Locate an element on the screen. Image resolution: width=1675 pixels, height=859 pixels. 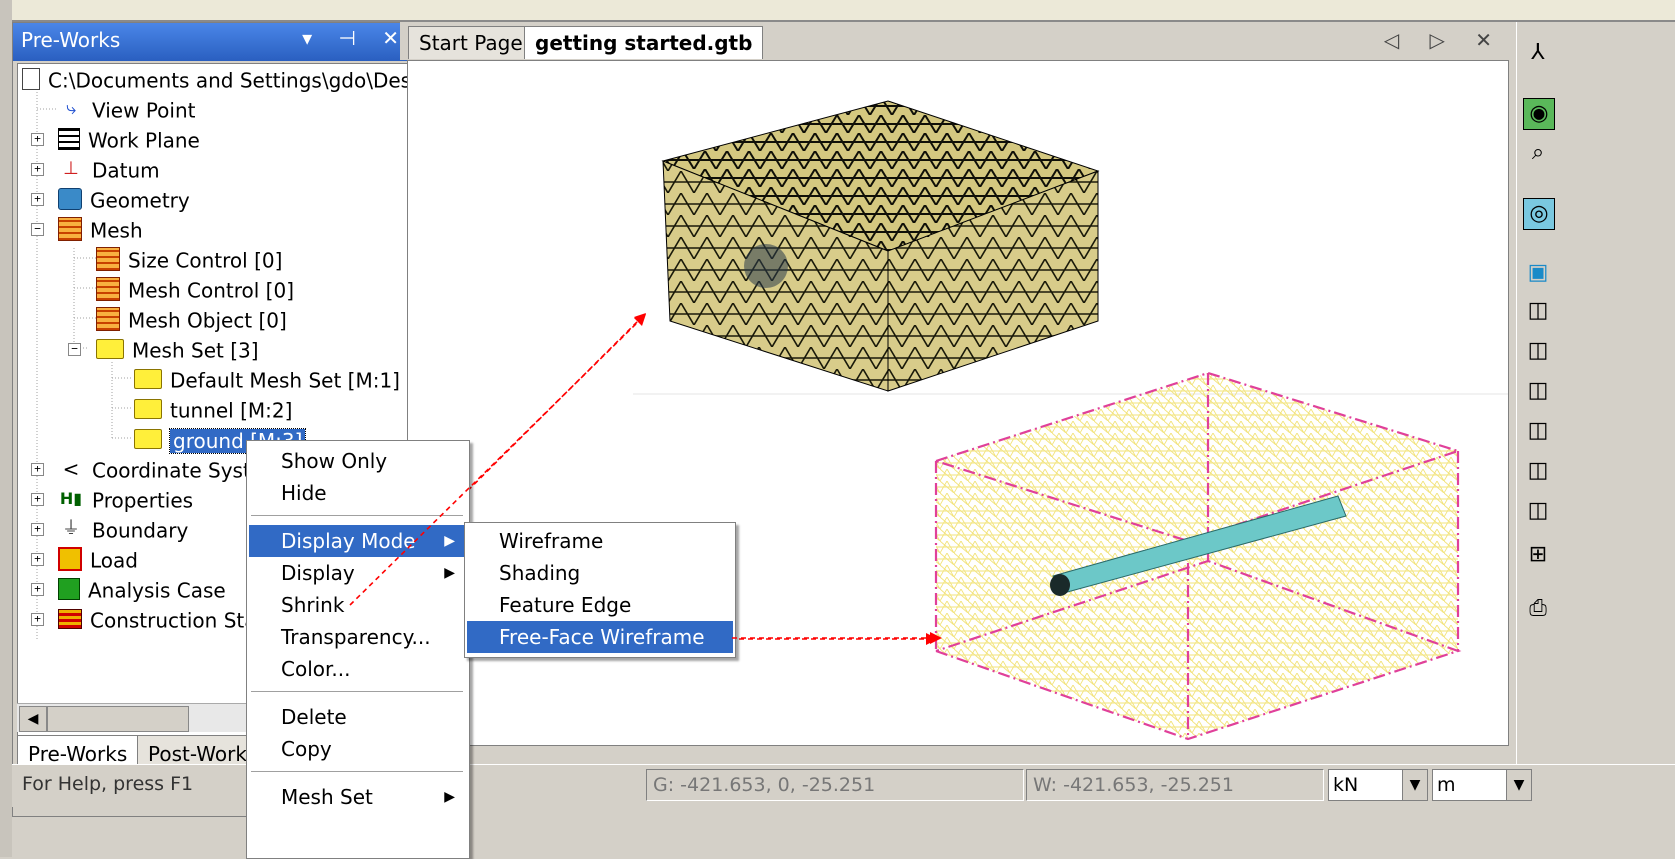
menu-item-show-only: Show Only is located at coordinates (374, 461).